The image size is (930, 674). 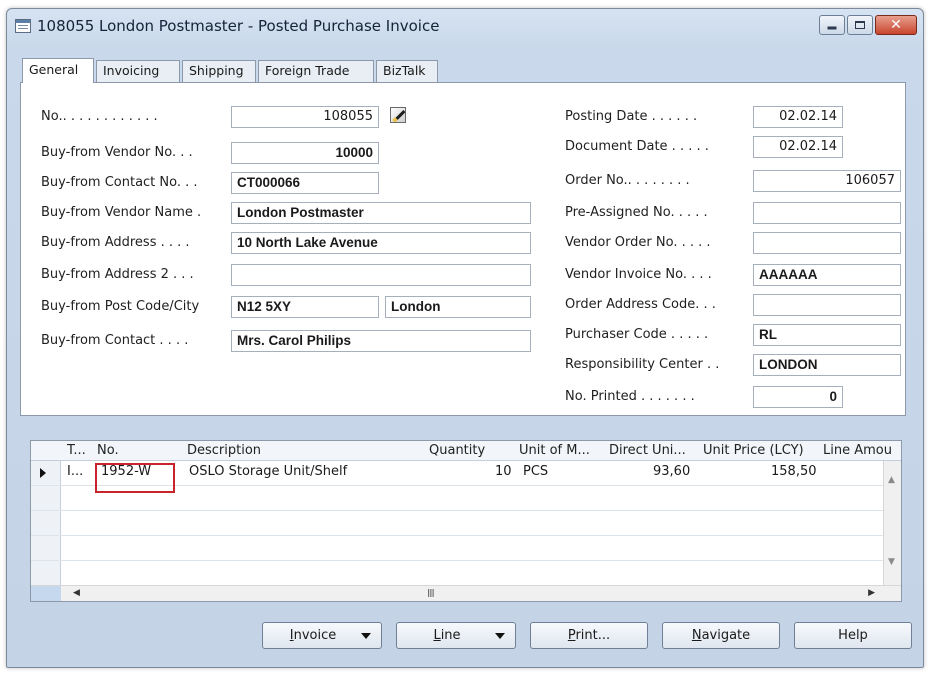 I want to click on line-label: ine, so click(x=450, y=635).